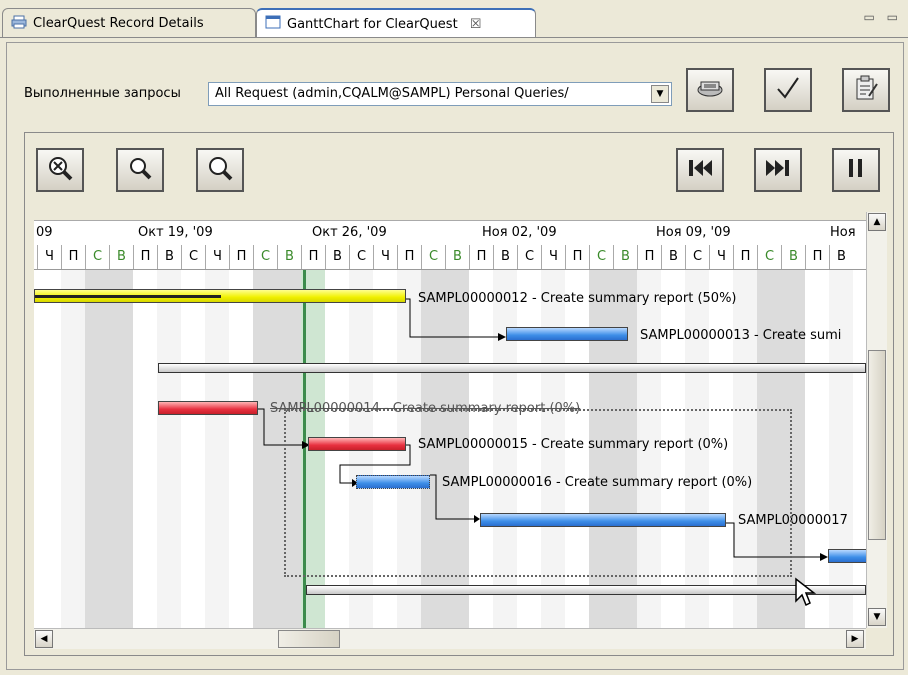  I want to click on chevron-down-icon: ▼, so click(660, 94).